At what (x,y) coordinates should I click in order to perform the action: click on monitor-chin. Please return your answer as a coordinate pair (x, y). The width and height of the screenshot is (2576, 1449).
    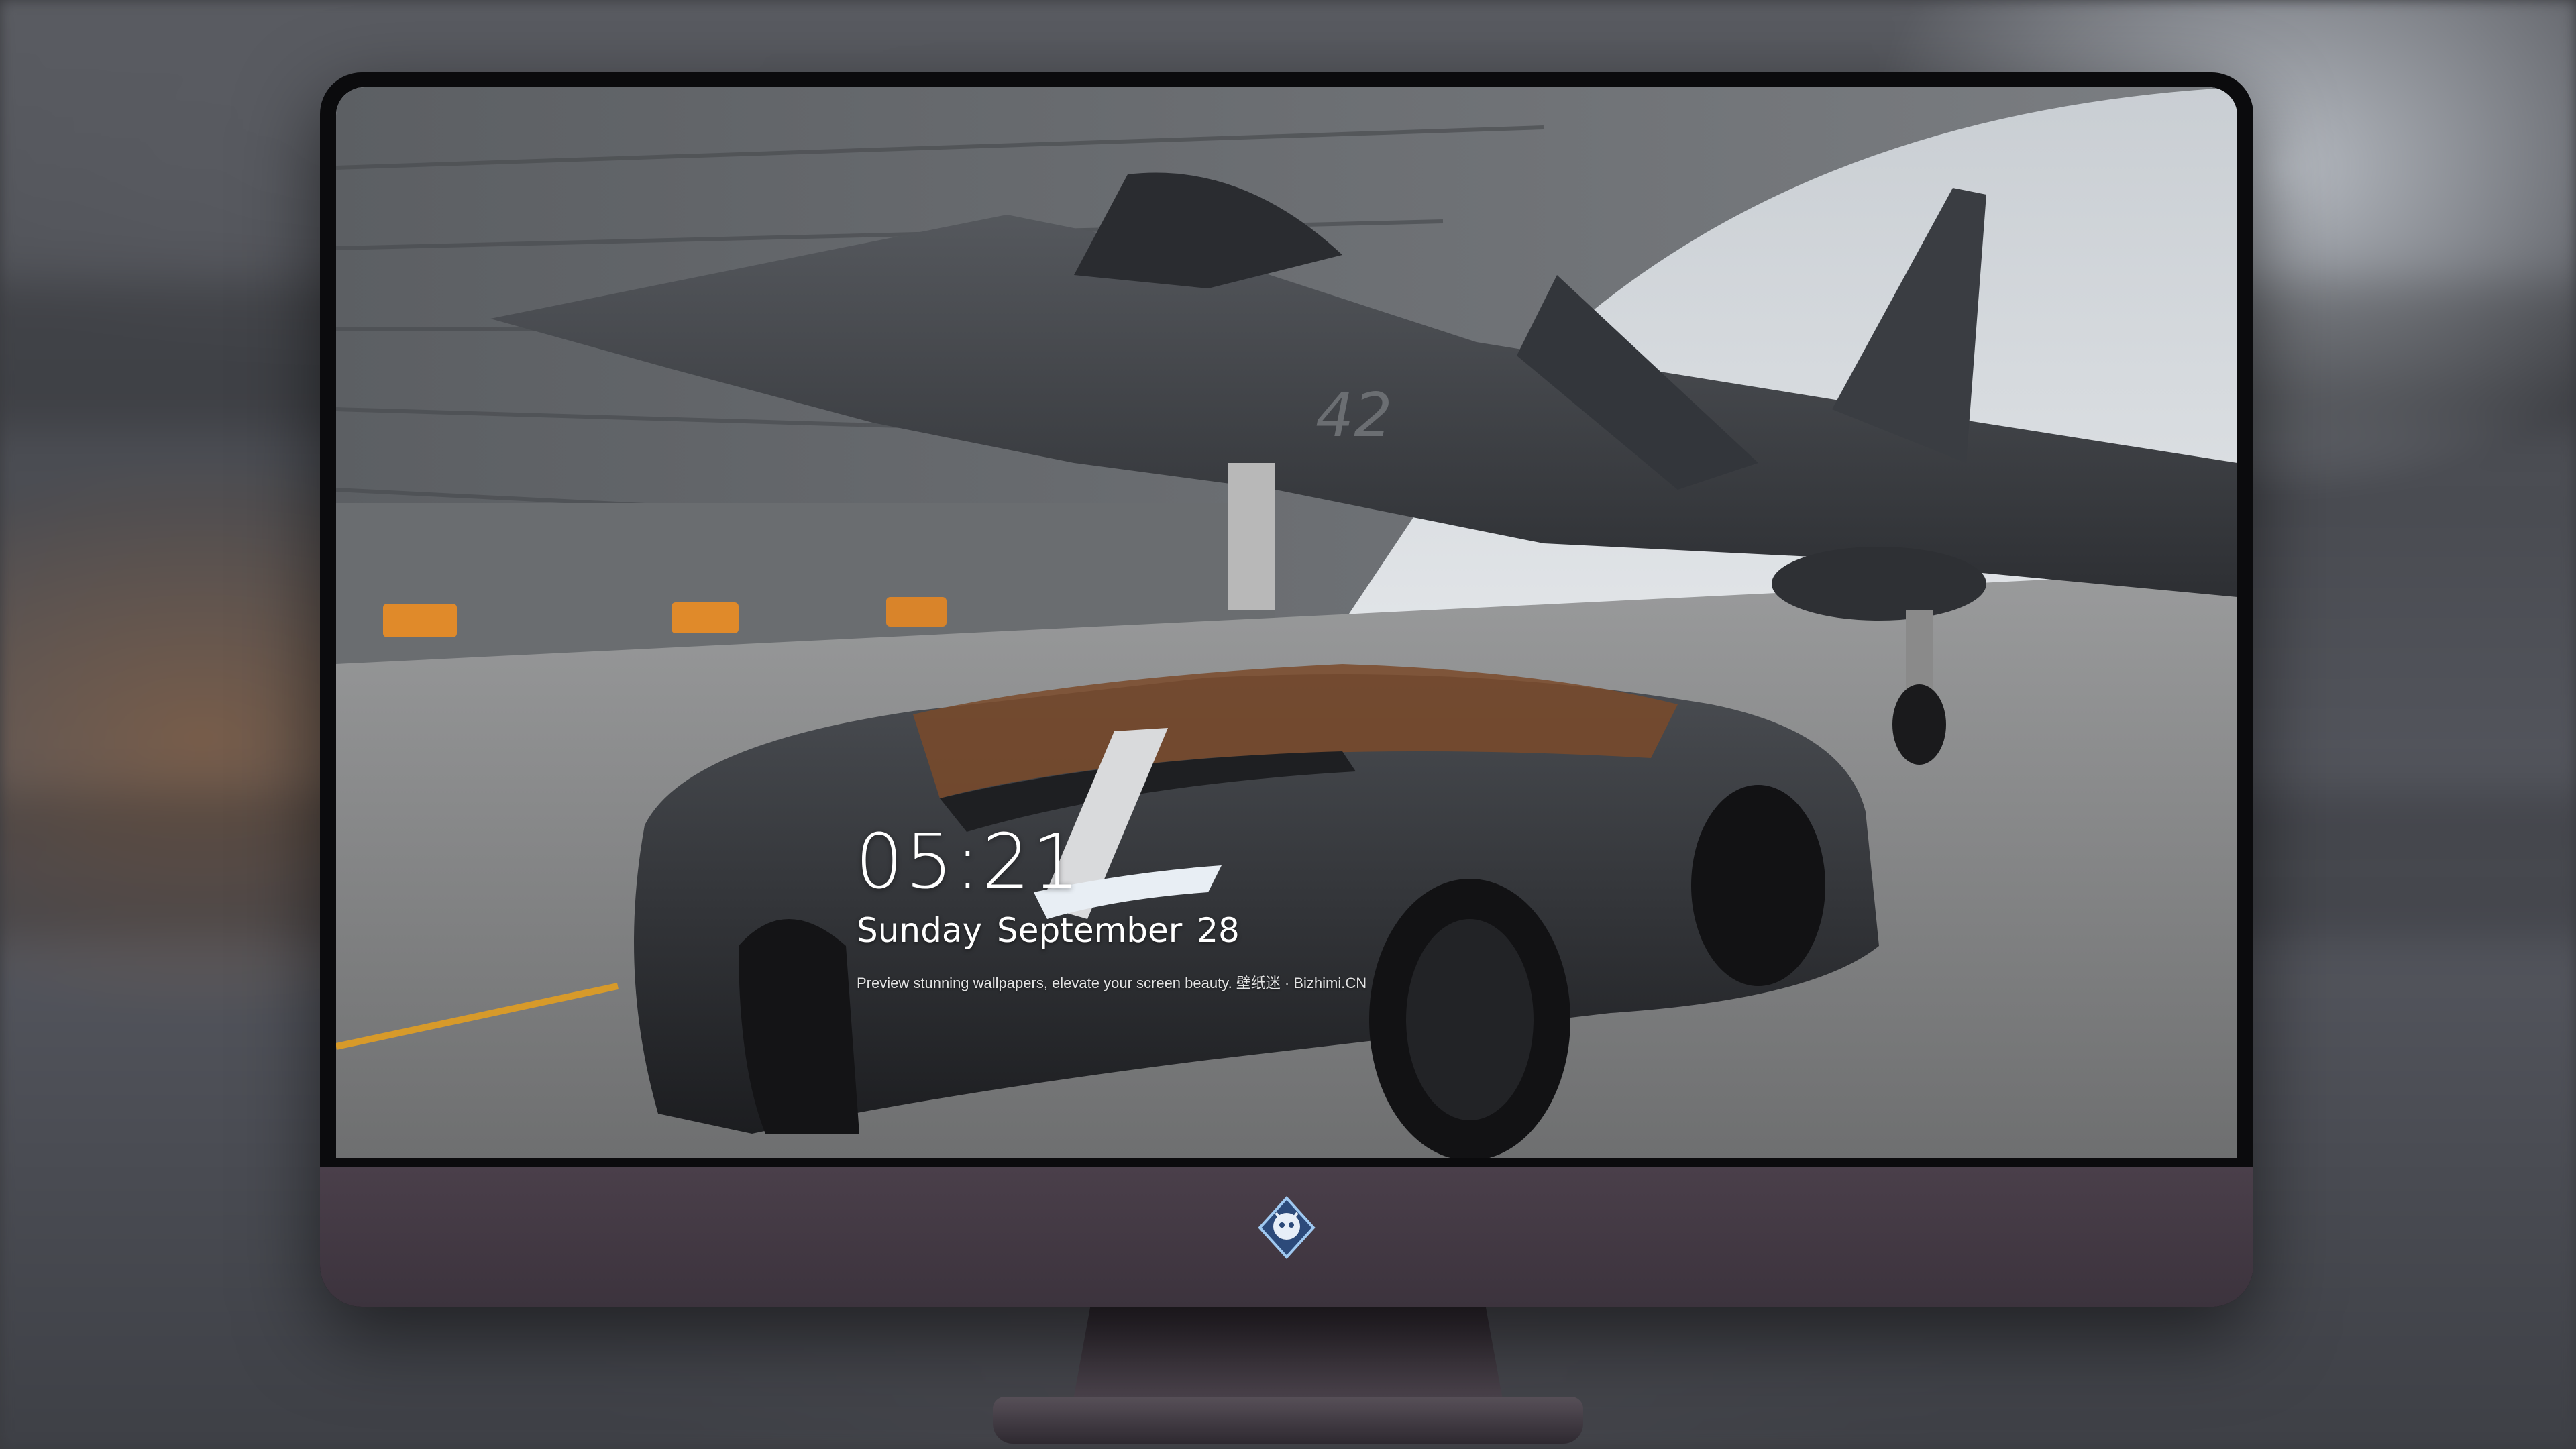
    Looking at the image, I should click on (1286, 1237).